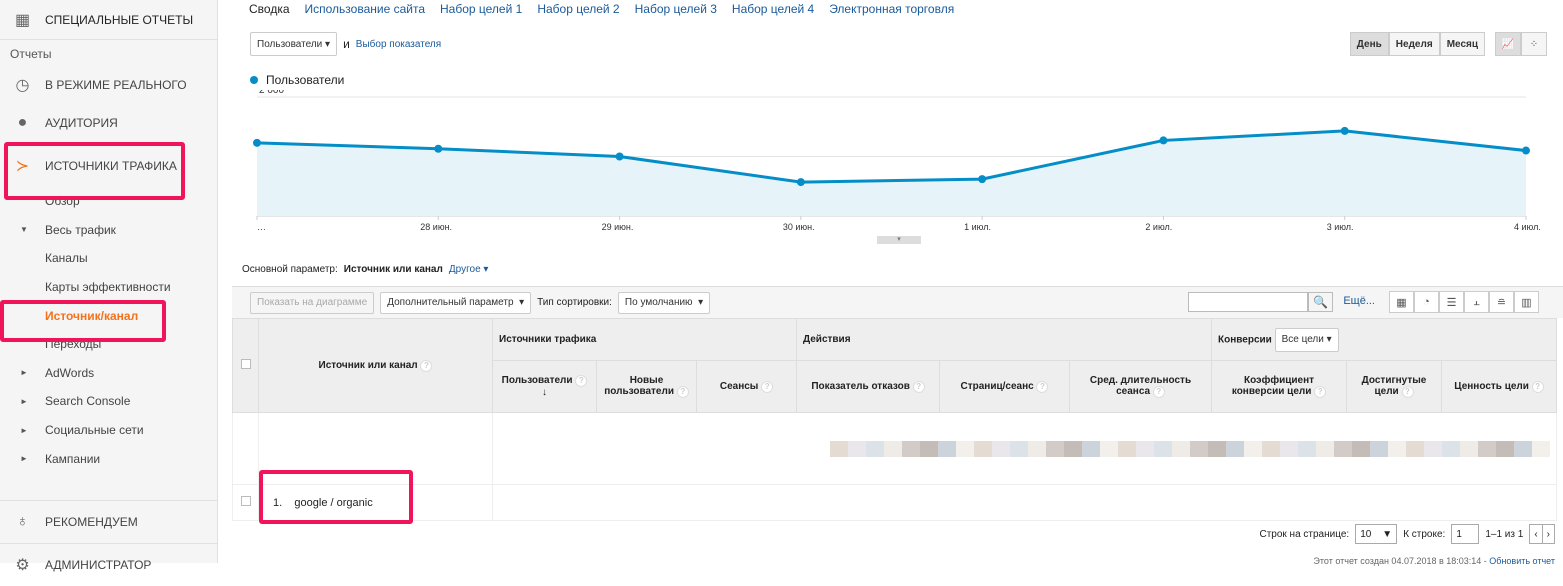  What do you see at coordinates (245, 364) in the screenshot?
I see `select-all-checkbox` at bounding box center [245, 364].